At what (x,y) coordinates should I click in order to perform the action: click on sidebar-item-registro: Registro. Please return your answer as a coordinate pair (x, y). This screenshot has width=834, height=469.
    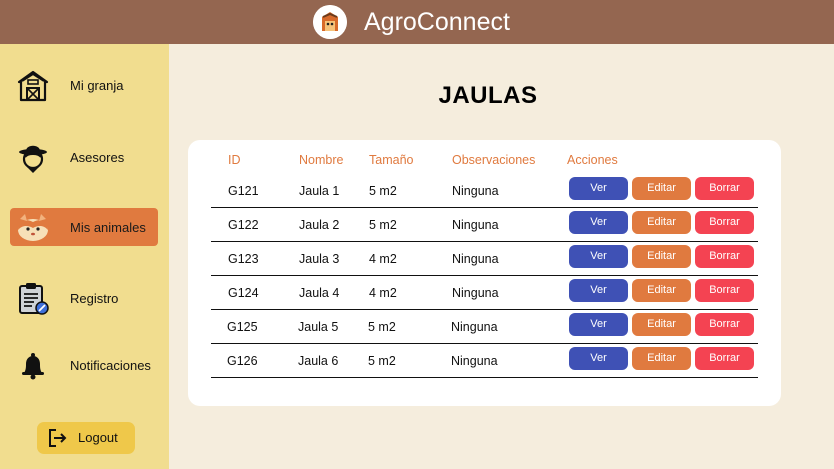
    Looking at the image, I should click on (84, 298).